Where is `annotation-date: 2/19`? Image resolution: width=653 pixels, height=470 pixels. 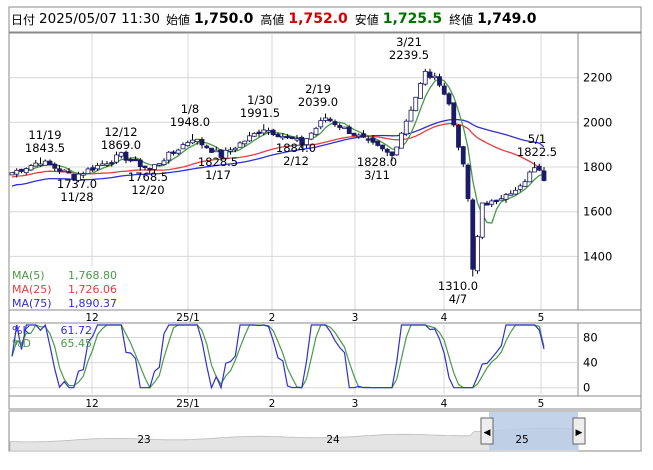 annotation-date: 2/19 is located at coordinates (318, 89).